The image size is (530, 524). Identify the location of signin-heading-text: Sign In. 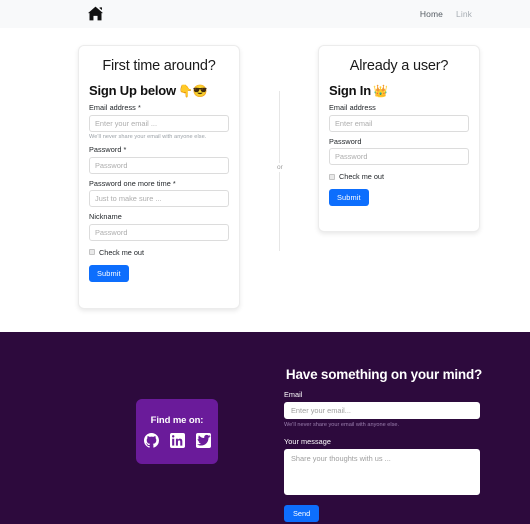
(350, 90).